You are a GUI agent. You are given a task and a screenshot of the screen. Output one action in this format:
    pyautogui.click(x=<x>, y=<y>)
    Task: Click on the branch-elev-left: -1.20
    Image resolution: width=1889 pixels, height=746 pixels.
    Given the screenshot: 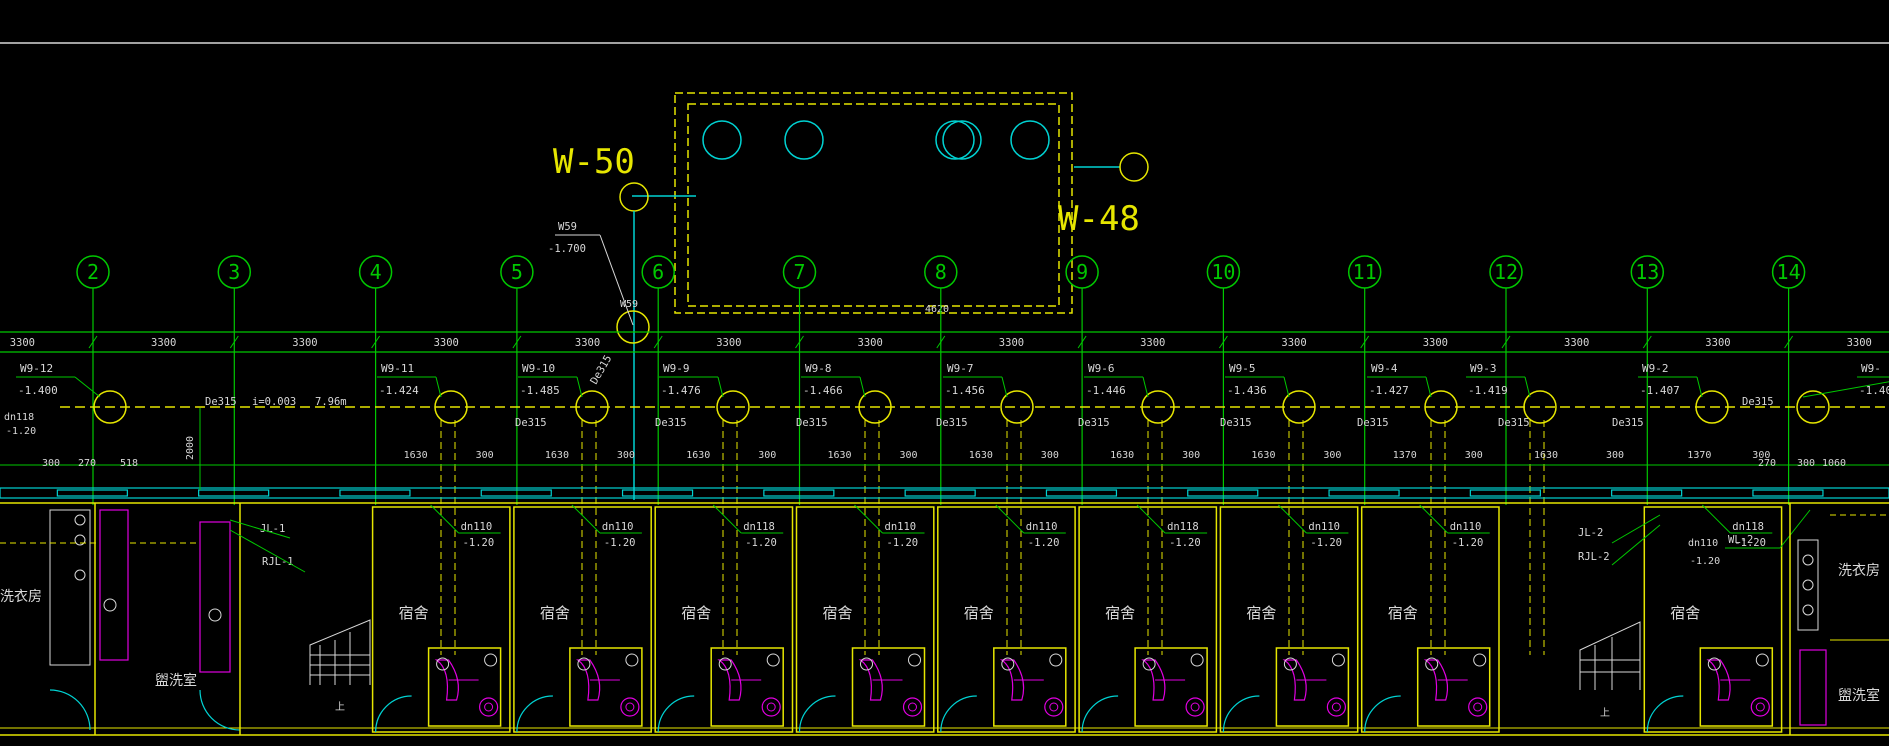 What is the action you would take?
    pyautogui.click(x=21, y=431)
    